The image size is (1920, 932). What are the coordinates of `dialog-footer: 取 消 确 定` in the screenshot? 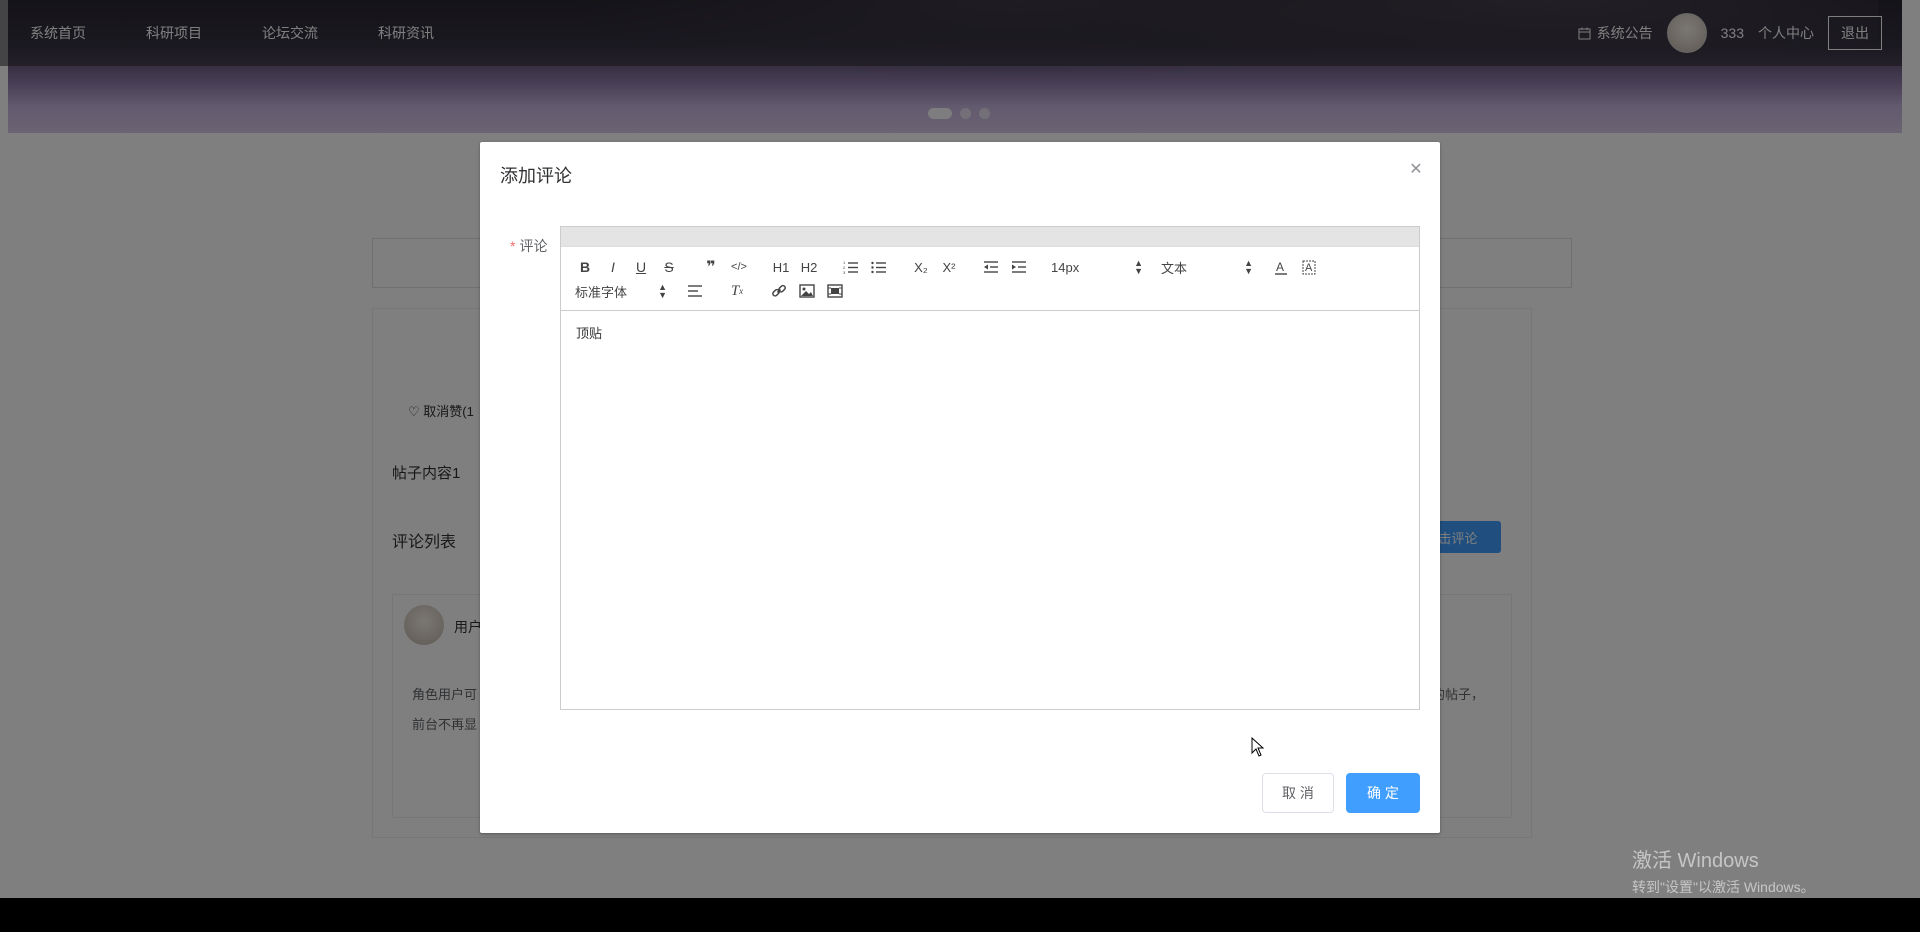 It's located at (1341, 793).